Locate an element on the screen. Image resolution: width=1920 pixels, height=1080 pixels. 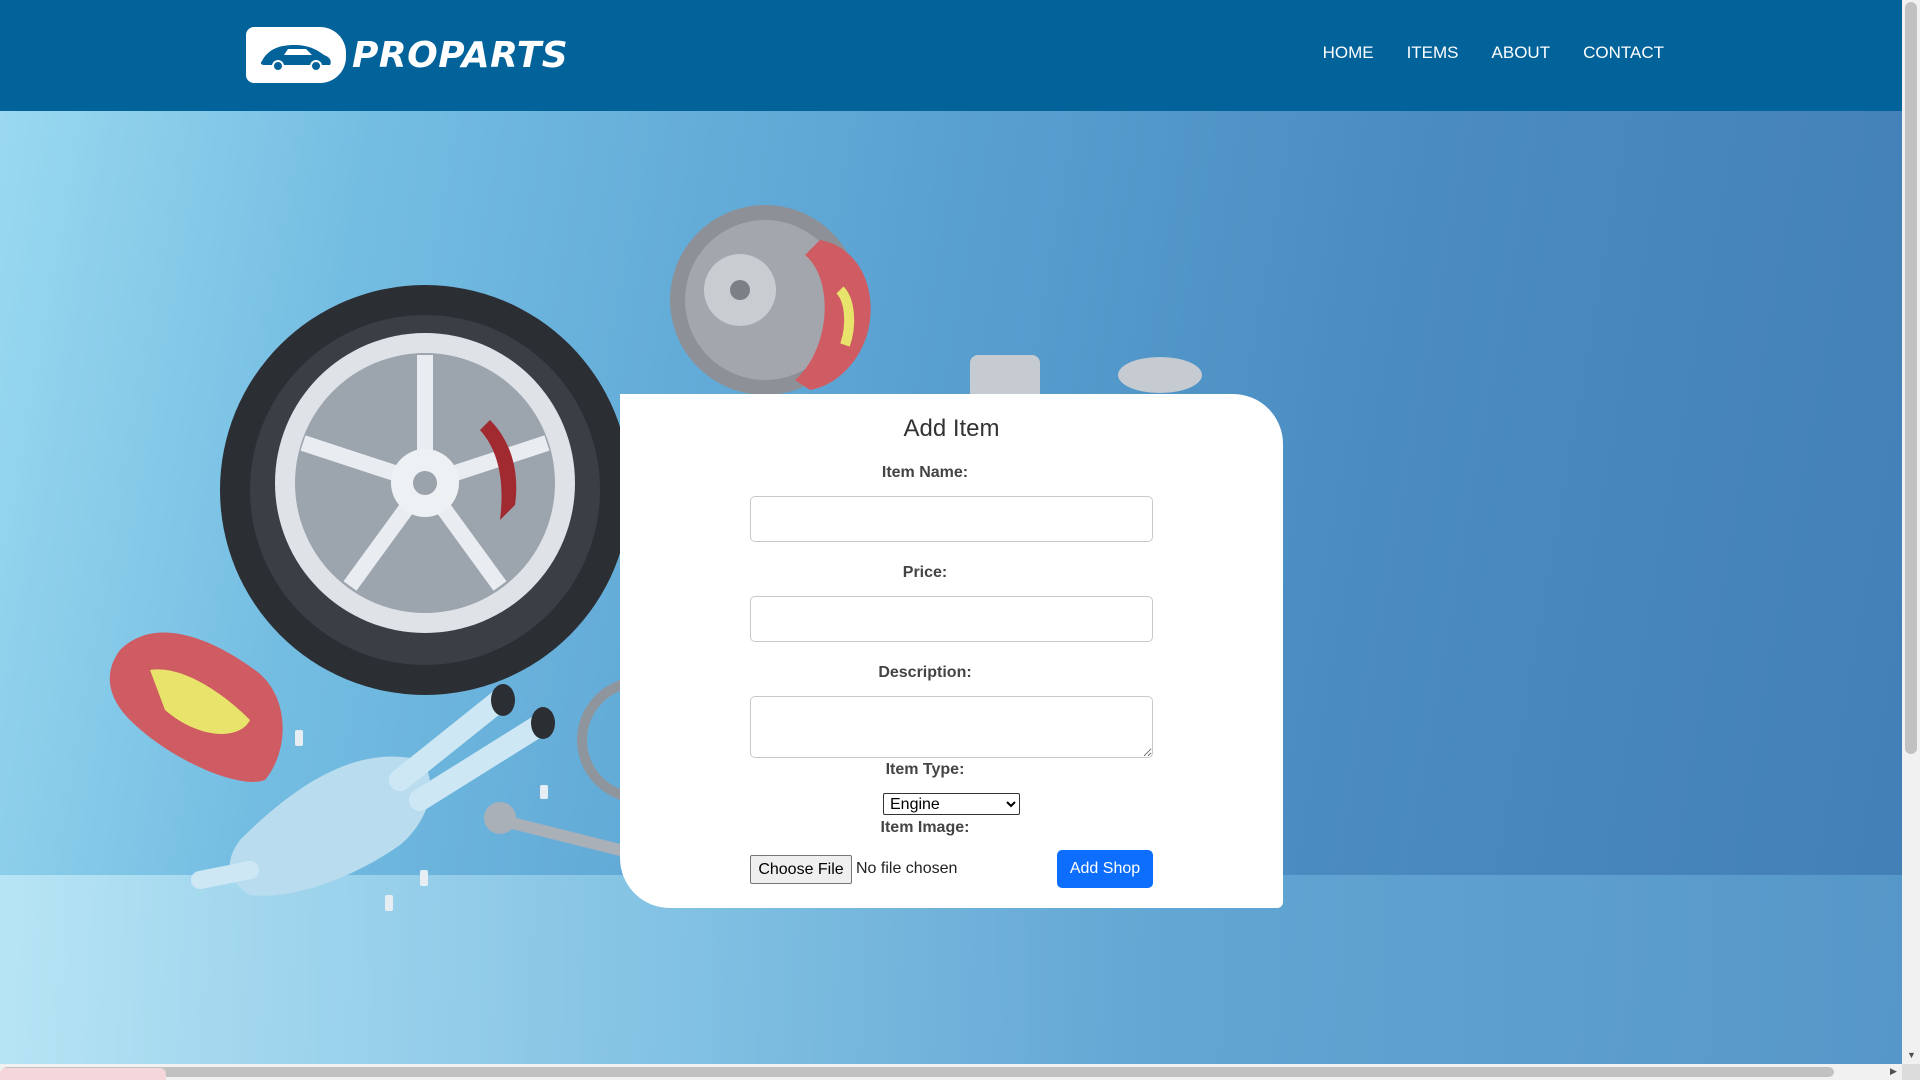
item-type-select: Engine is located at coordinates (951, 804).